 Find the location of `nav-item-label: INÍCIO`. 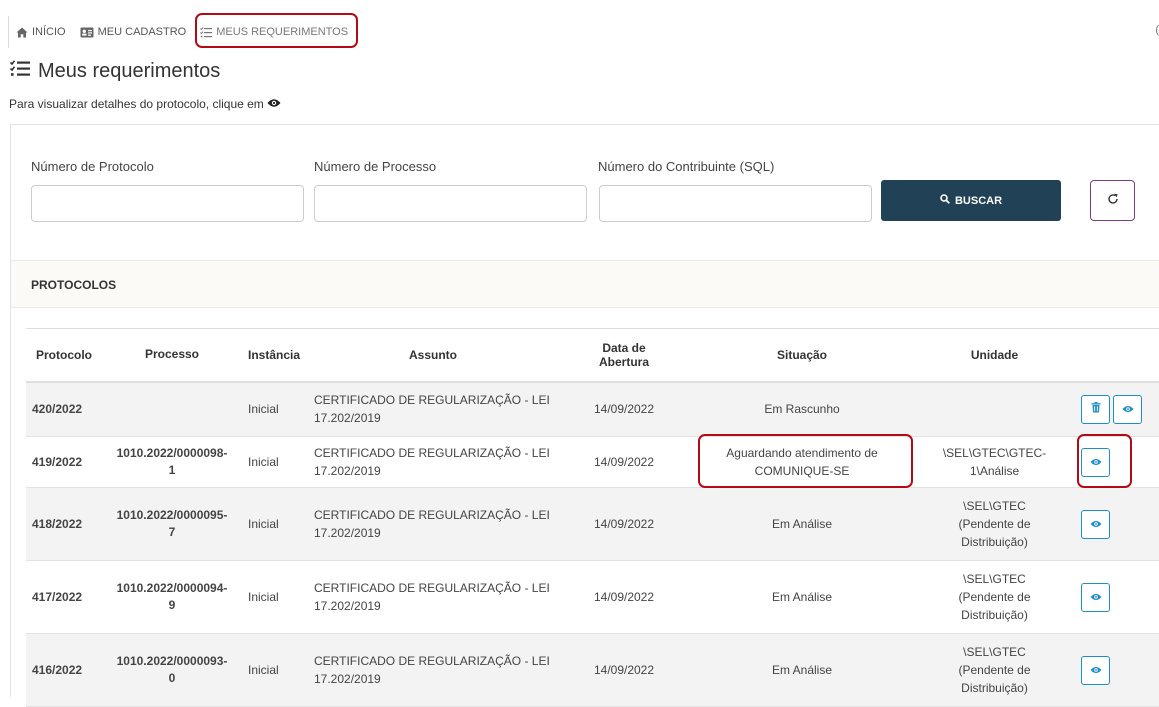

nav-item-label: INÍCIO is located at coordinates (49, 32).